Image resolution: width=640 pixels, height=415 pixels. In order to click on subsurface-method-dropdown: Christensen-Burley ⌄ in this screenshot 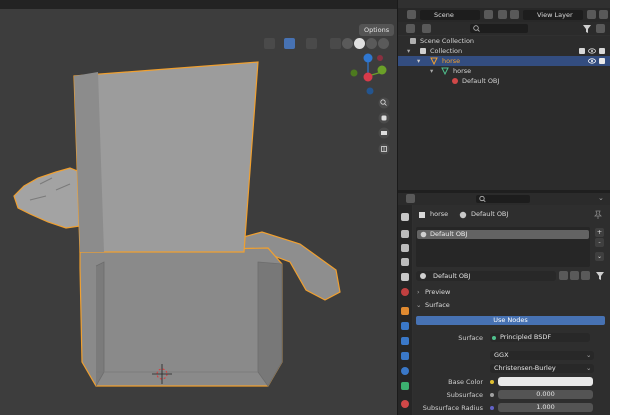, I will do `click(542, 368)`.